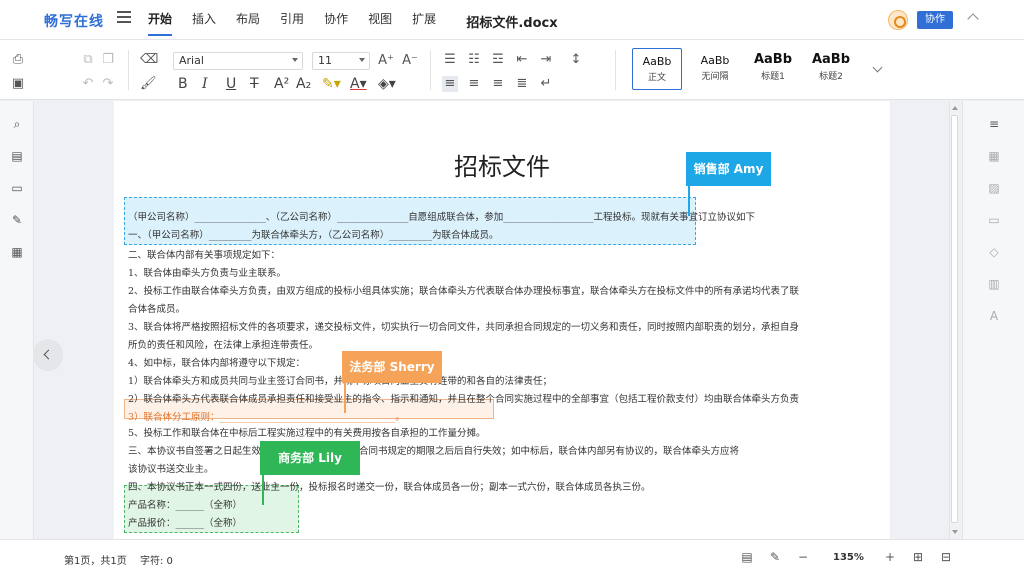  Describe the element at coordinates (775, 557) in the screenshot. I see `edit-mode-icon: ✎` at that location.